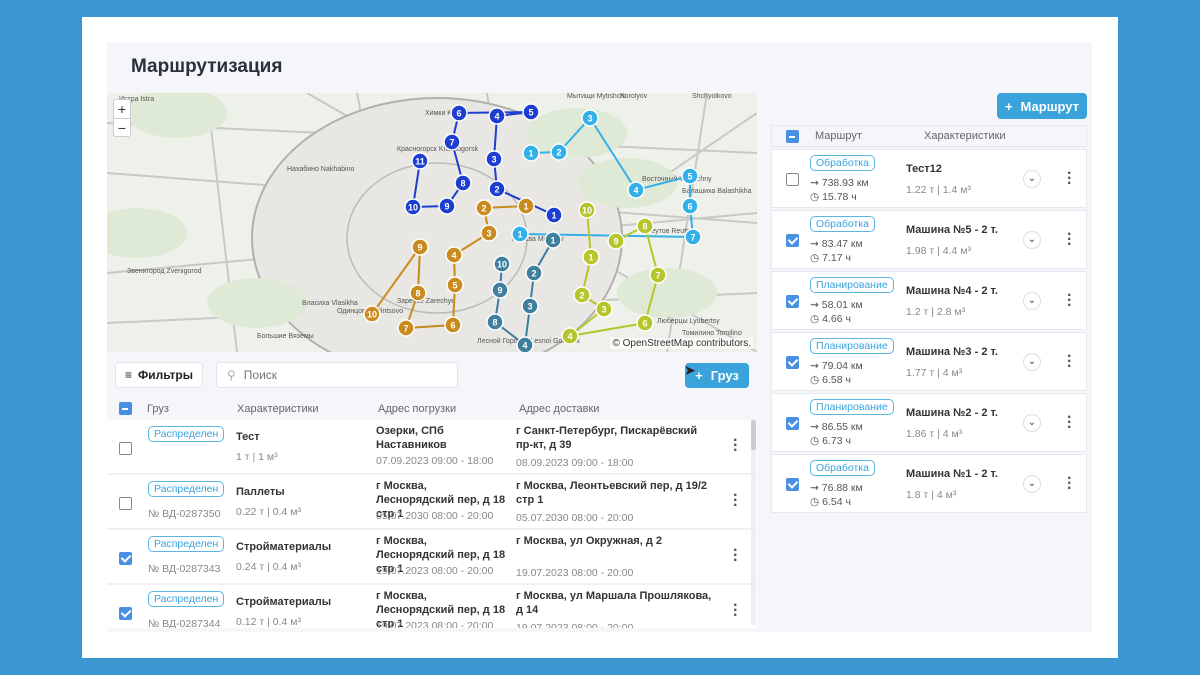 The image size is (1200, 675). I want to click on route-stop-label: 1, so click(590, 258).